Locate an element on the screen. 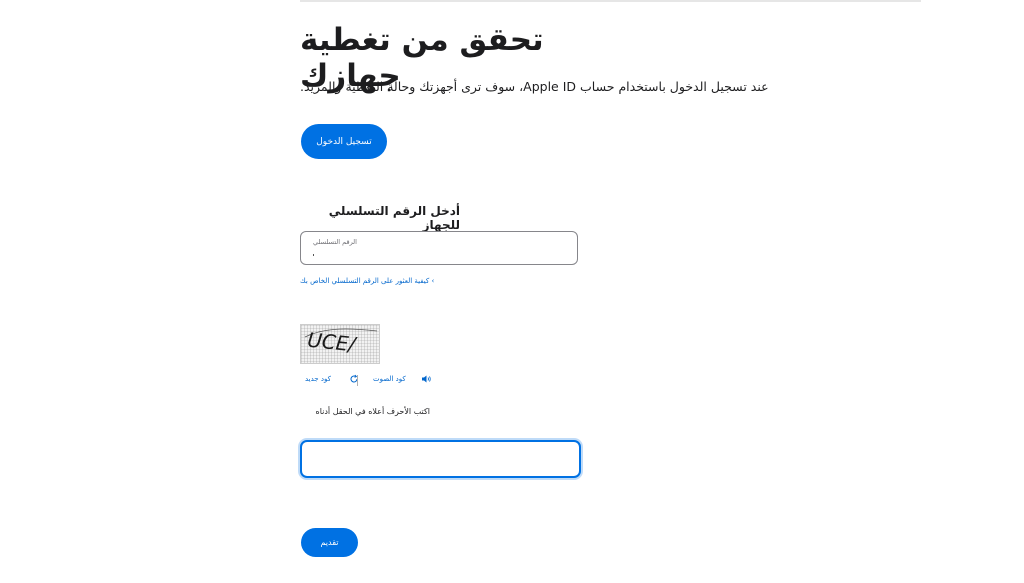 Image resolution: width=1024 pixels, height=583 pixels. serial-section-heading: أدخل الرقم التسلسلي للجهاز is located at coordinates (394, 218).